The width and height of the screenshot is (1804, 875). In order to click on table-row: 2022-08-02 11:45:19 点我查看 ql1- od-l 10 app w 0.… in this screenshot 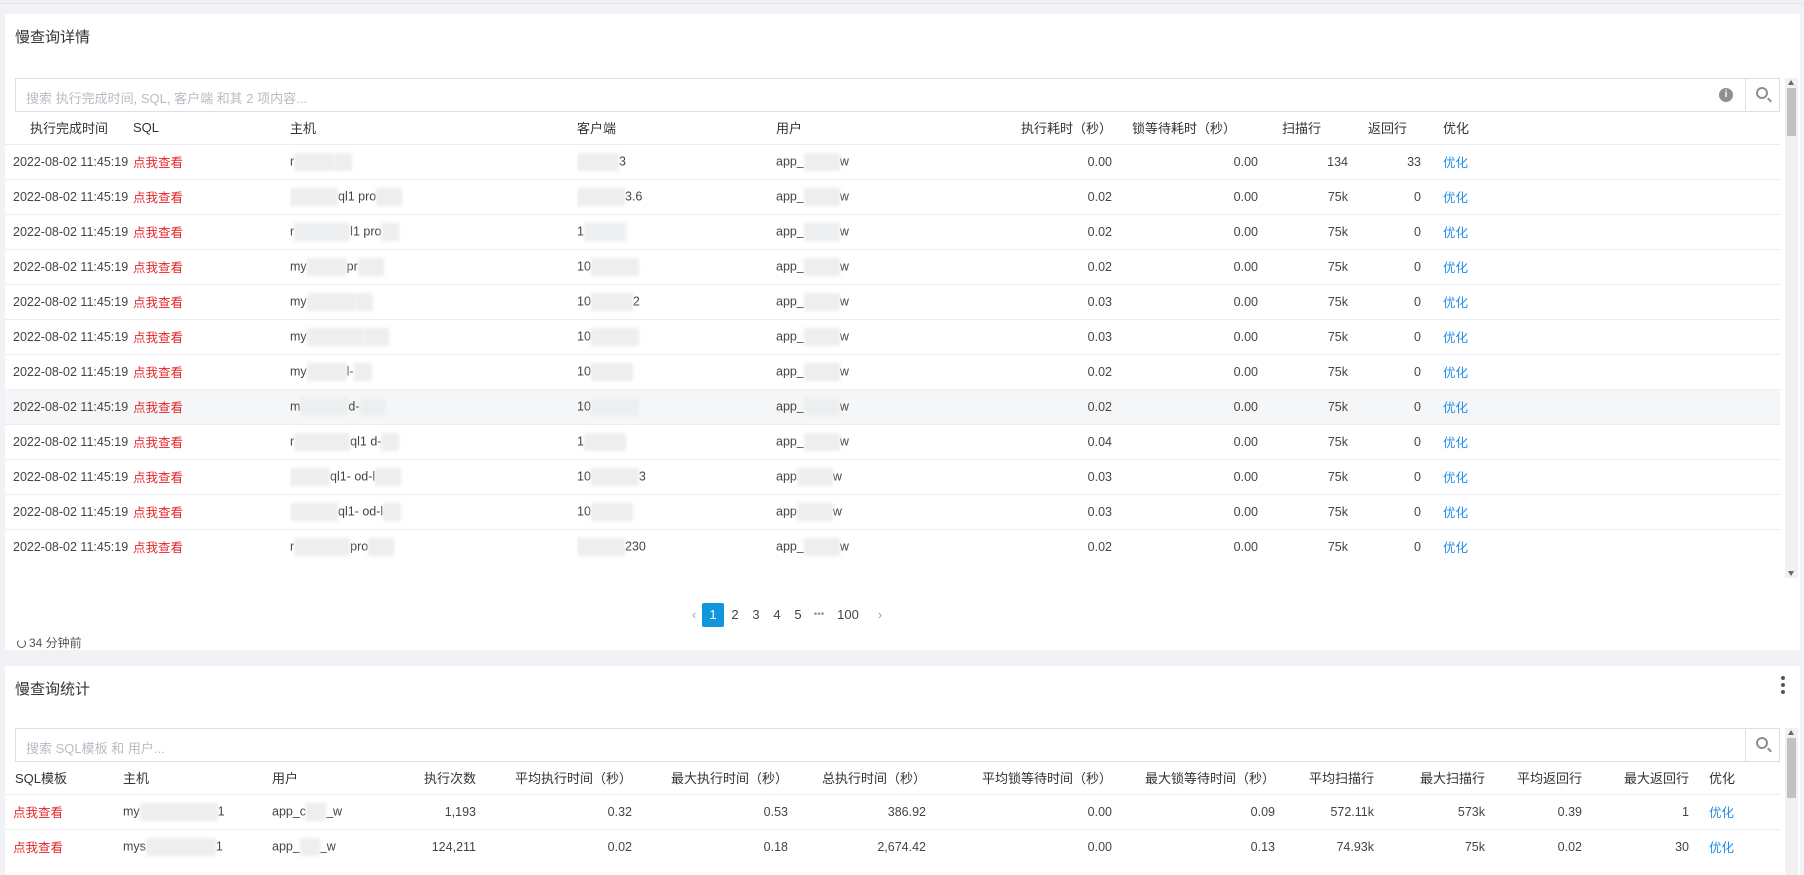, I will do `click(892, 511)`.